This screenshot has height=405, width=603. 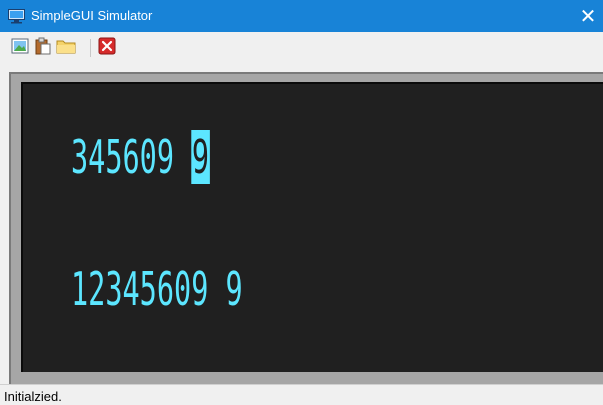 I want to click on lcd-line-2: 12345609 9, so click(x=157, y=289).